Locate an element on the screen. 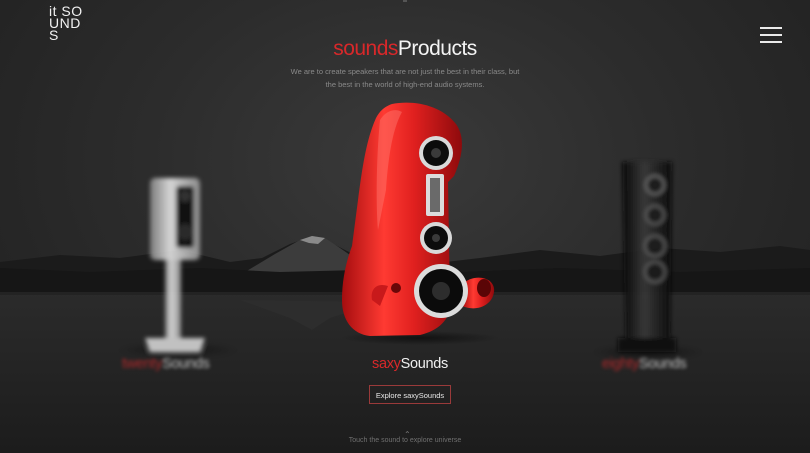 The width and height of the screenshot is (810, 453). page-title: soundsProducts is located at coordinates (405, 49).